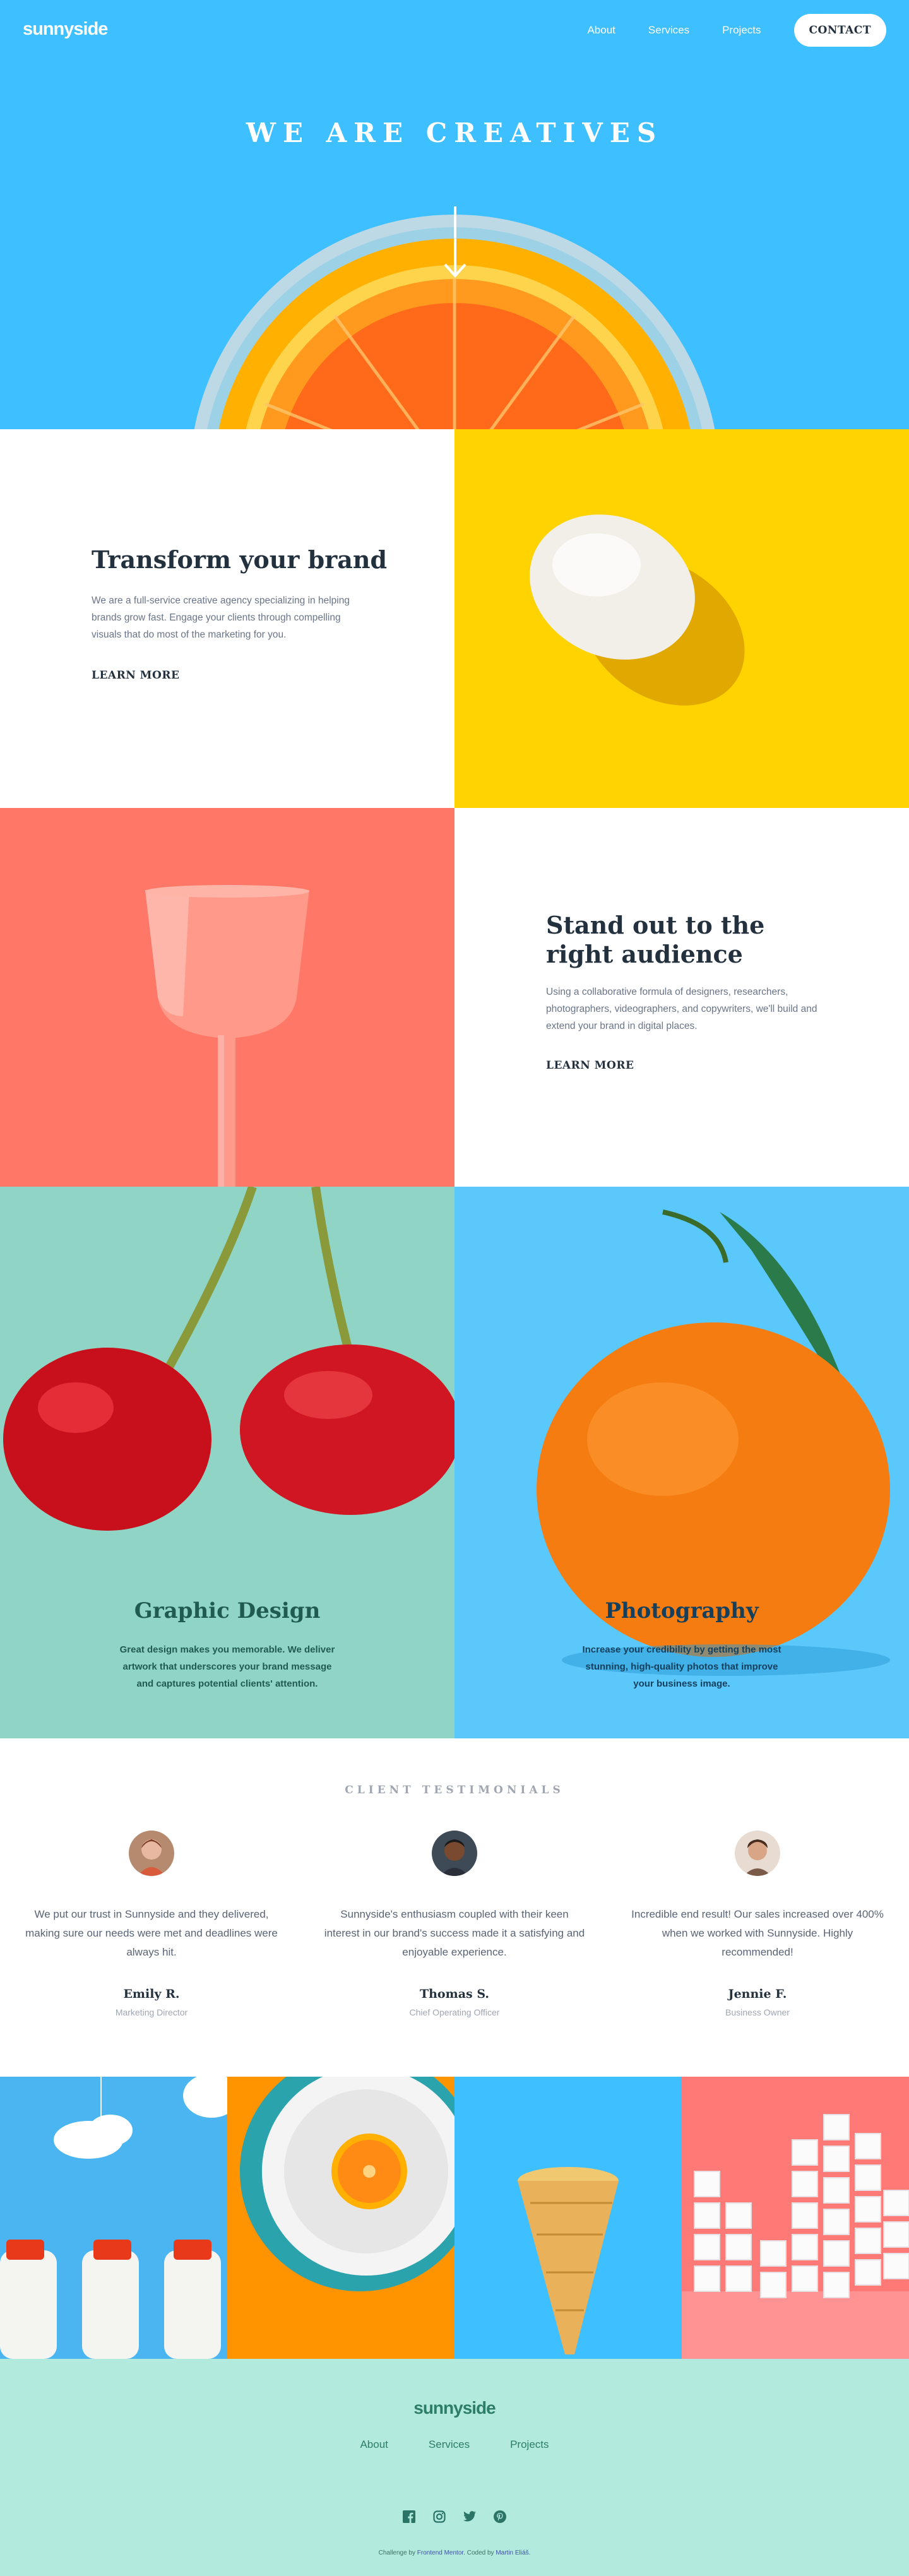 Image resolution: width=909 pixels, height=2576 pixels. I want to click on testimonial-name: Emily R., so click(151, 1994).